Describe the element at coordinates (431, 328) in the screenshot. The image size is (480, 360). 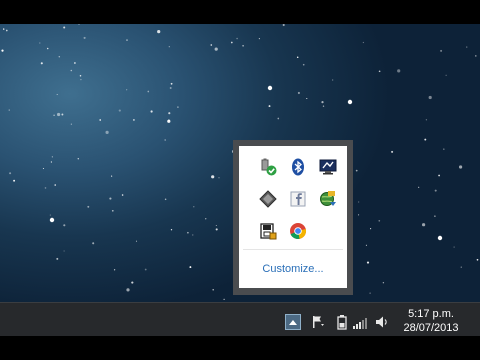
I see `clock-date: 28/07/2013` at that location.